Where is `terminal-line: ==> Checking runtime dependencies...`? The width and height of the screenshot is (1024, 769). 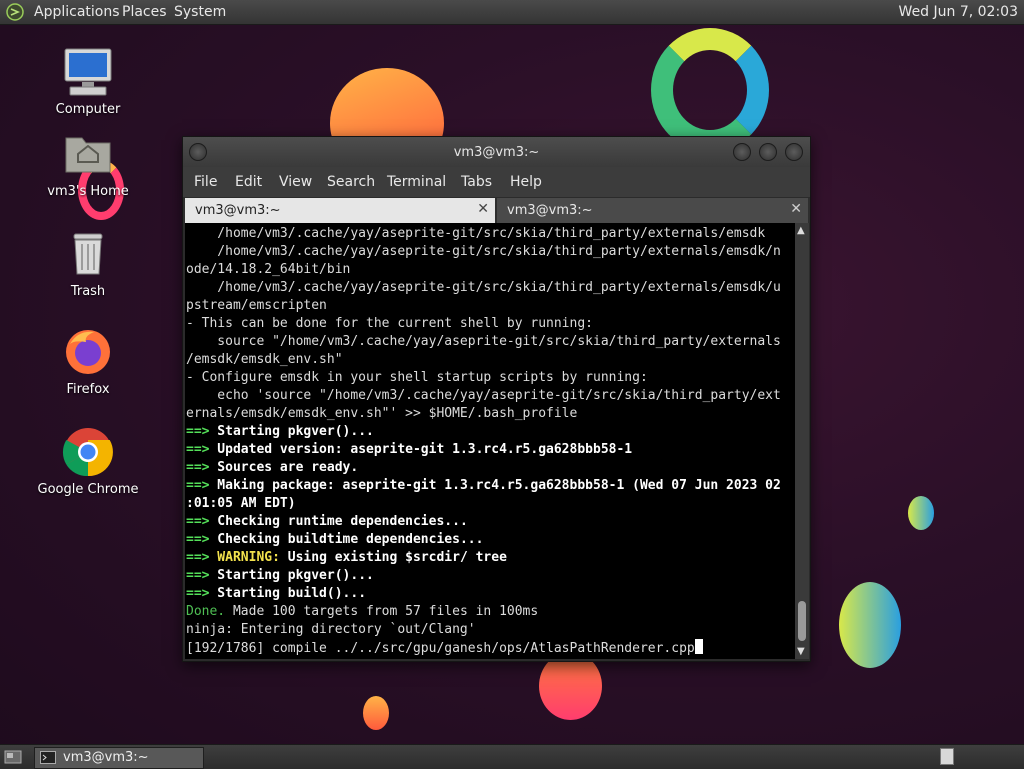 terminal-line: ==> Checking runtime dependencies... is located at coordinates (327, 522).